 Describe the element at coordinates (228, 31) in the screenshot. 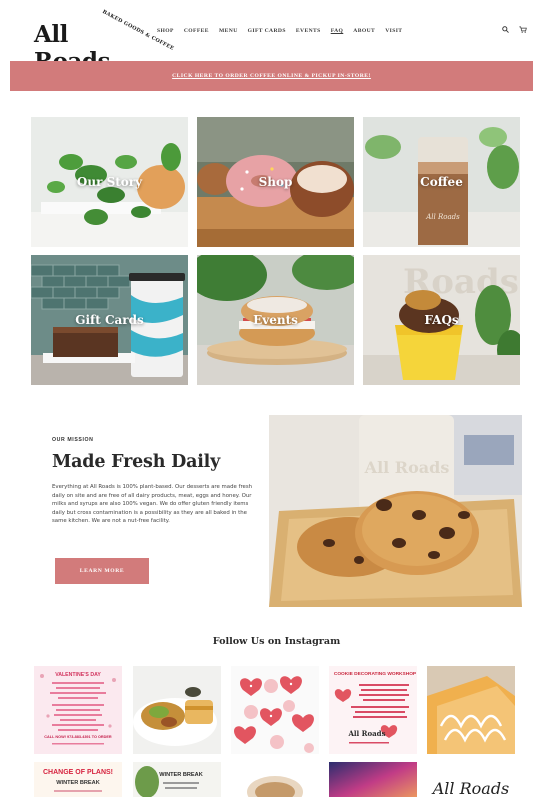

I see `nav-menu: MENU` at that location.